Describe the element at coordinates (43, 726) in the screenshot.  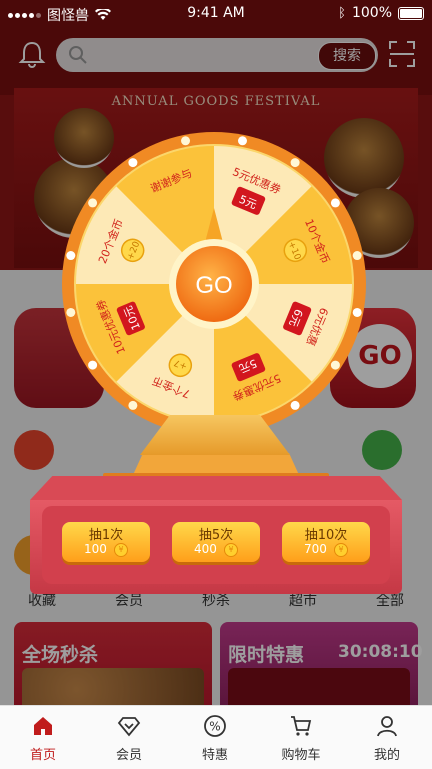
I see `home-icon` at that location.